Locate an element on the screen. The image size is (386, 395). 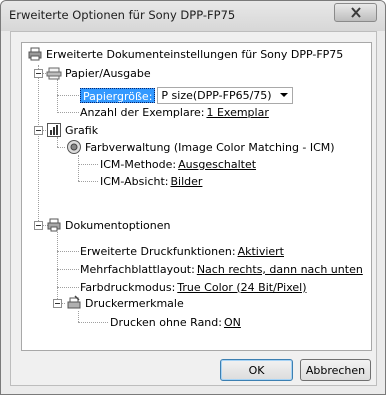
color-management-icon is located at coordinates (74, 147).